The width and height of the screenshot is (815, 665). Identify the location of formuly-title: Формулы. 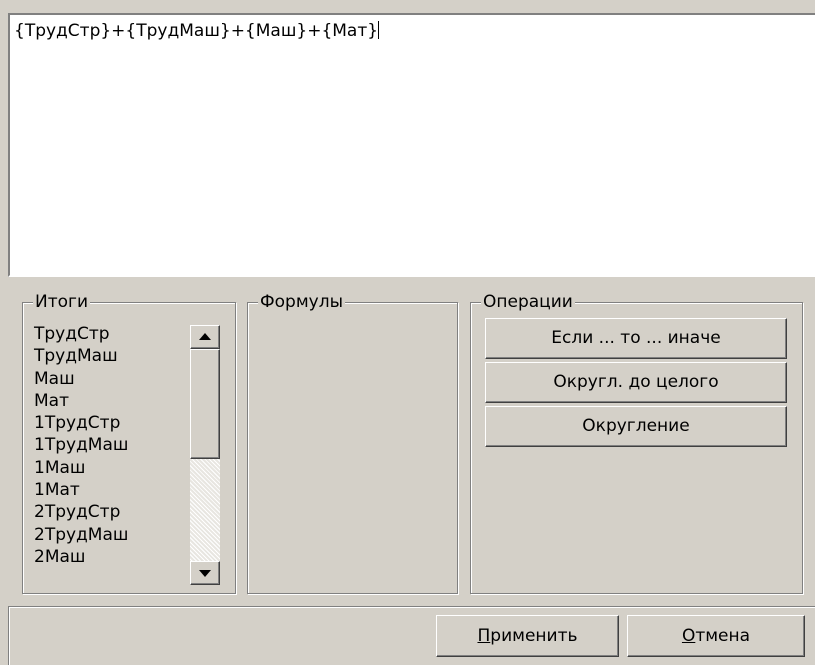
(301, 302).